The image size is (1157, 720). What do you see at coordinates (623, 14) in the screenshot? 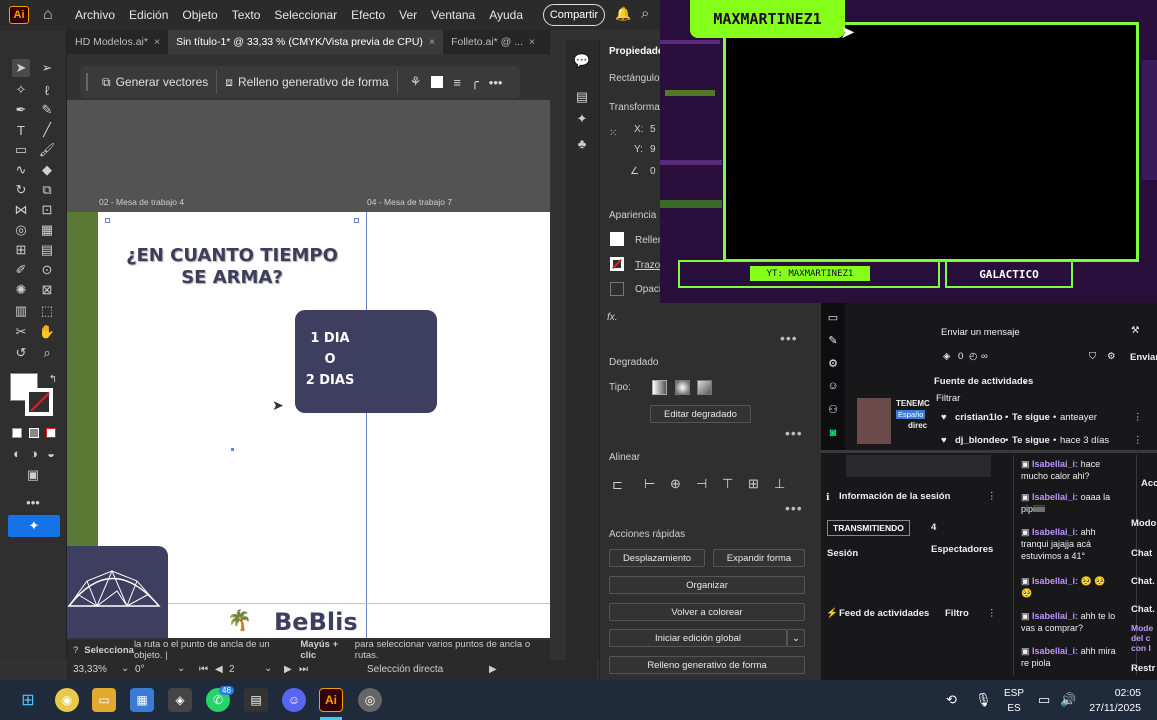
I see `bell-icon: 🔔` at bounding box center [623, 14].